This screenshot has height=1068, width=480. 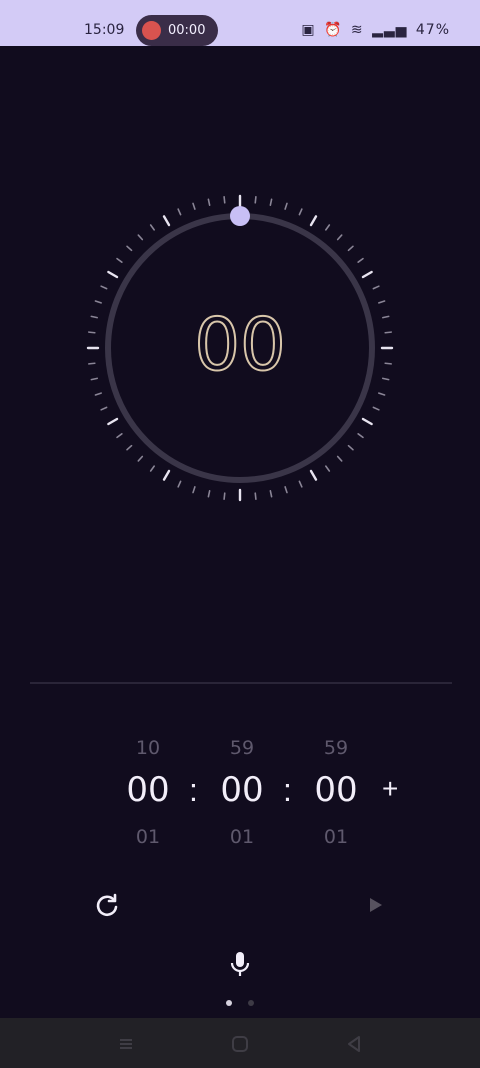 What do you see at coordinates (240, 345) in the screenshot?
I see `timer-digits: 00` at bounding box center [240, 345].